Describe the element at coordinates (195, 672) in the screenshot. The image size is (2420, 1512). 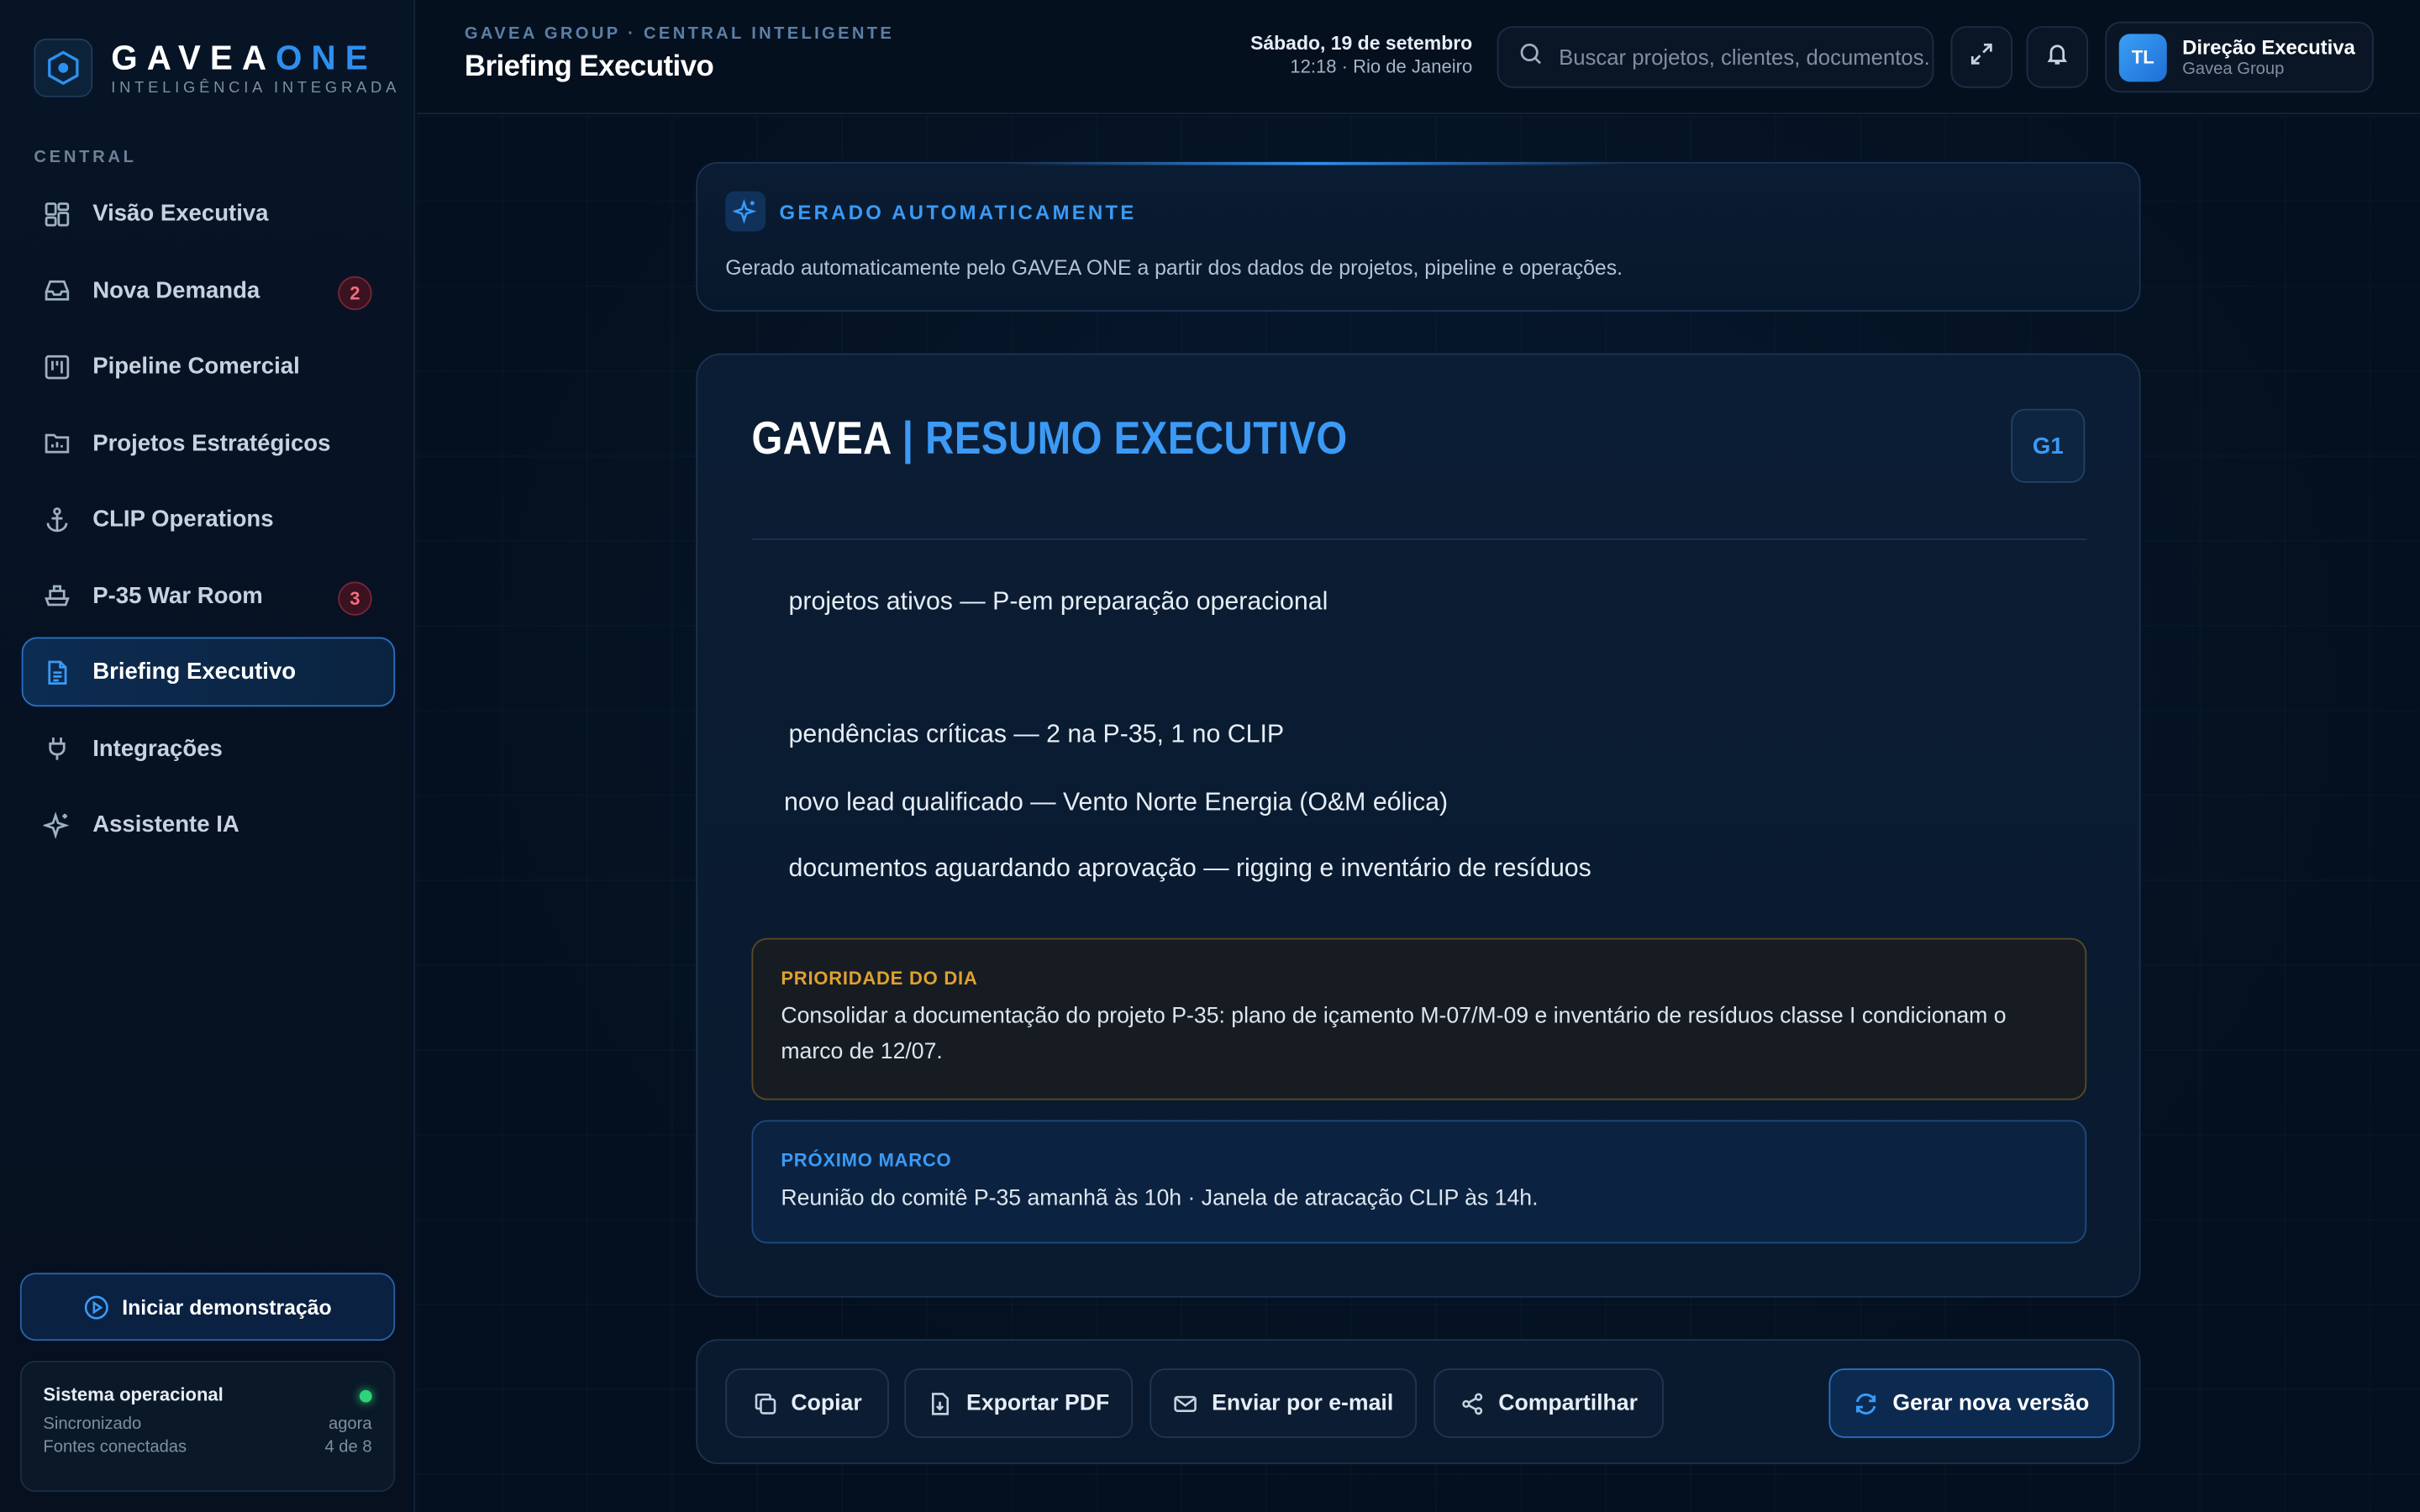
I see `sidebar-item-label: Briefing Executivo` at that location.